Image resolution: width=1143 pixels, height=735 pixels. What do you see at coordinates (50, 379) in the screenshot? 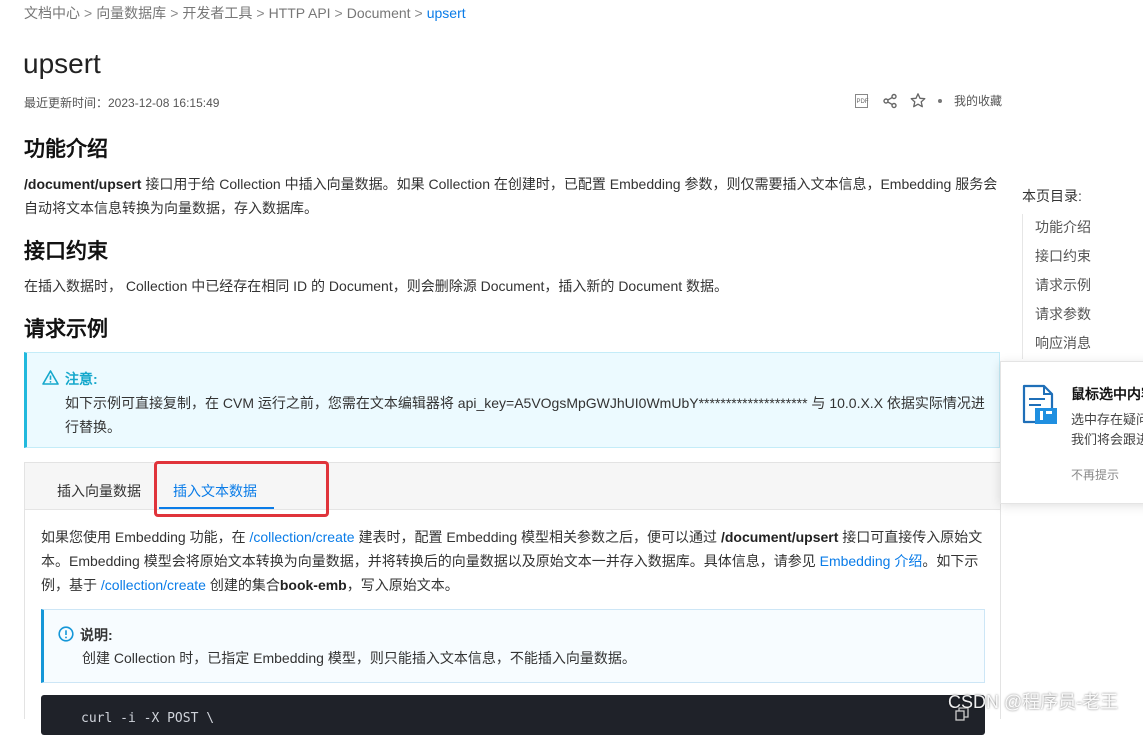
I see `warning-icon` at bounding box center [50, 379].